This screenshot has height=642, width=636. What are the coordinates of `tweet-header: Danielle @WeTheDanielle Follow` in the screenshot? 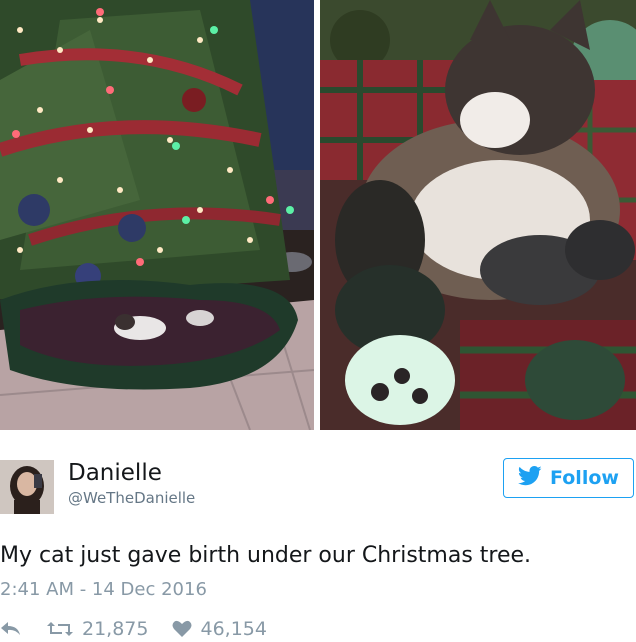 It's located at (318, 485).